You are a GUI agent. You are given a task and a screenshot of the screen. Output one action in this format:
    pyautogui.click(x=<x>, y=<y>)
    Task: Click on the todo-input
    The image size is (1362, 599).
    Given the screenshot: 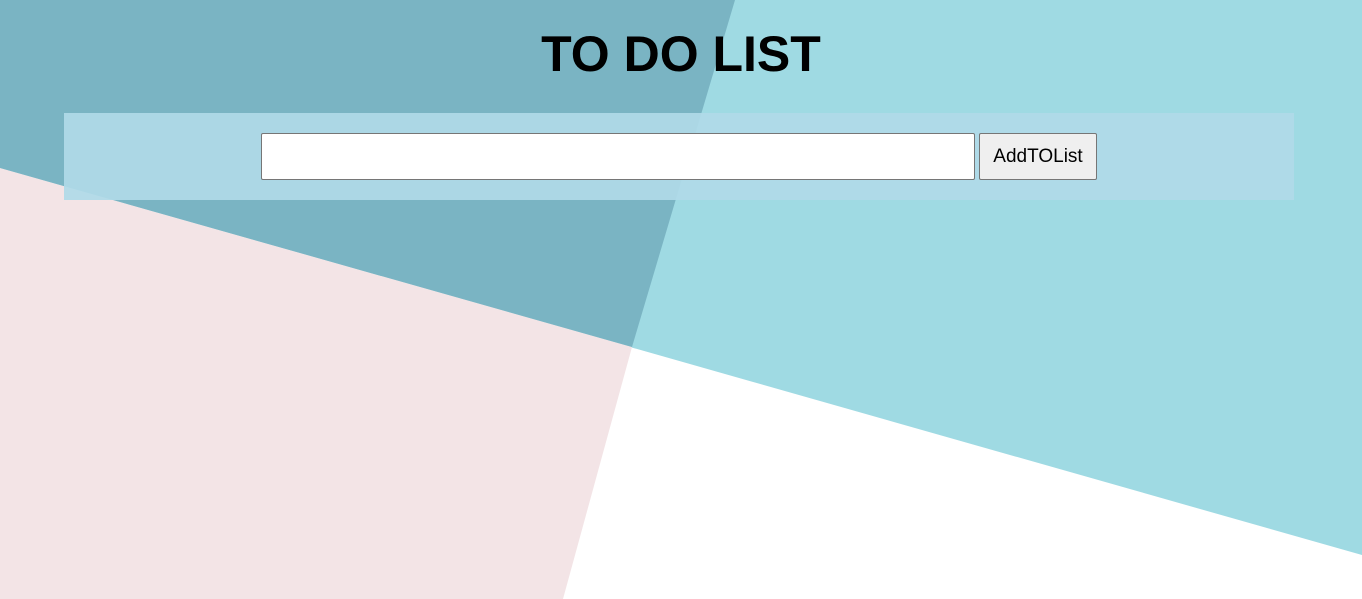 What is the action you would take?
    pyautogui.click(x=618, y=156)
    